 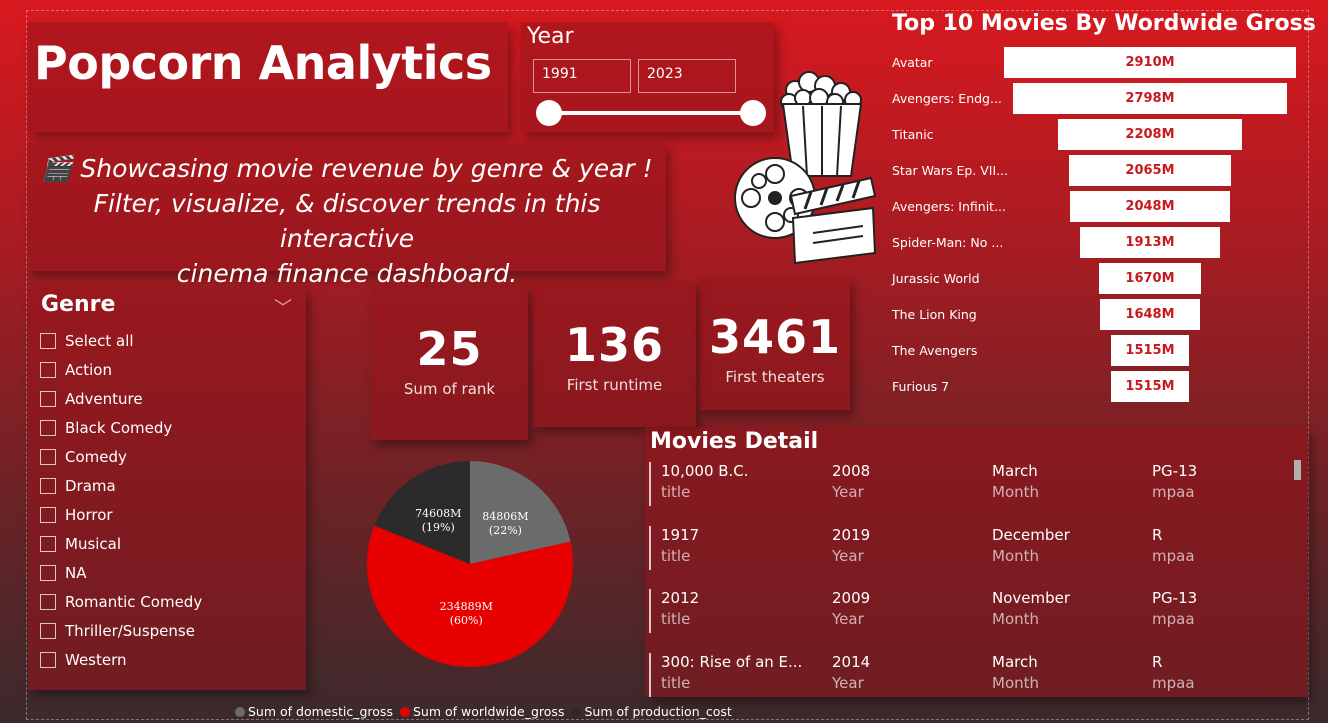 What do you see at coordinates (90, 485) in the screenshot?
I see `genre-option-label: Drama` at bounding box center [90, 485].